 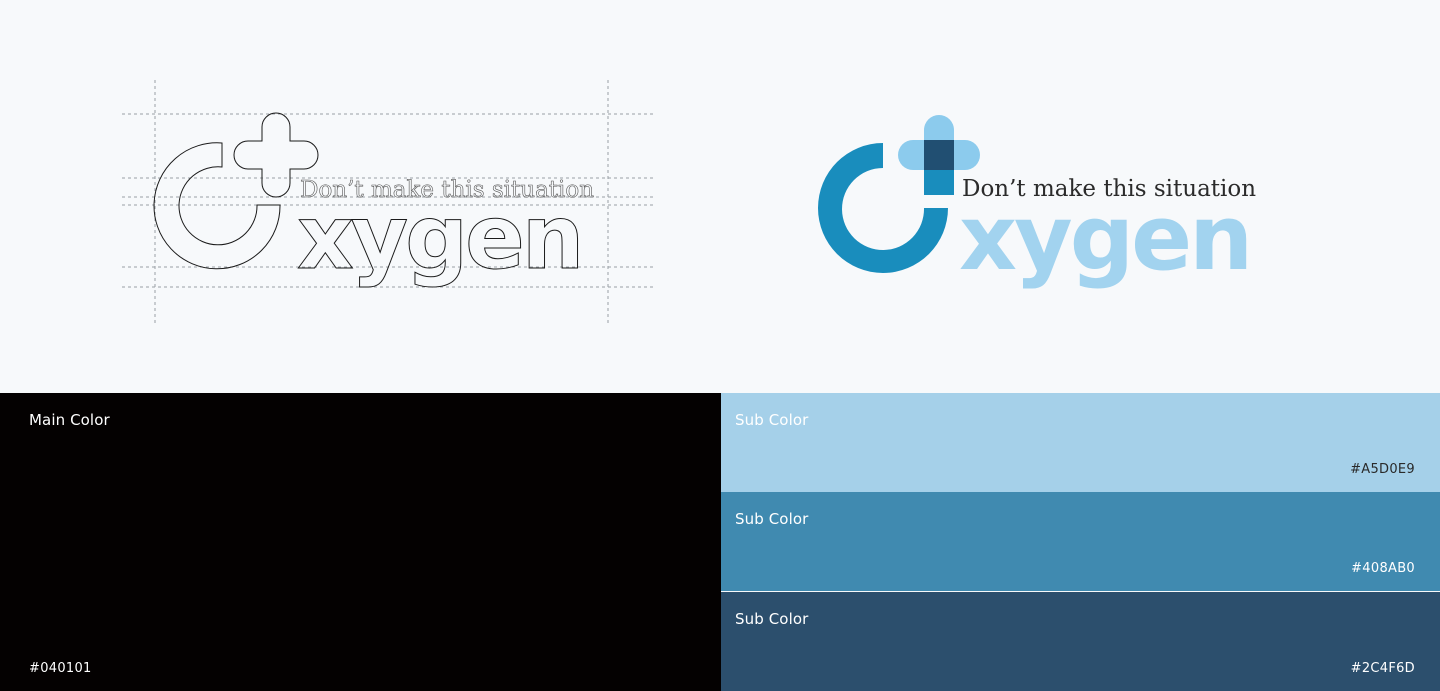 I want to click on logo-filled, so click(x=899, y=194).